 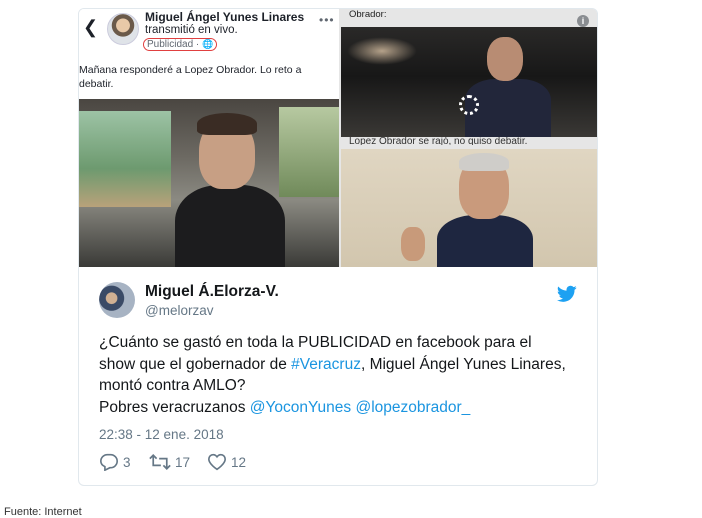 I want to click on sponsored-text: Publicidad ·, so click(x=173, y=44).